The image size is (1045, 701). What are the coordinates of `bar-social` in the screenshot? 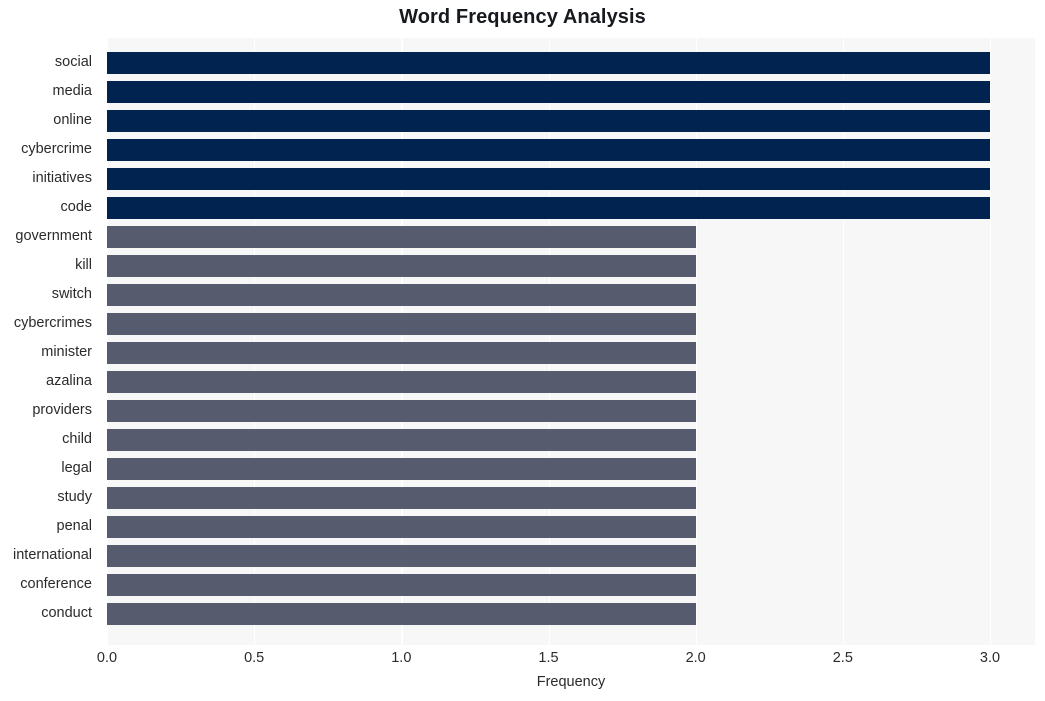 It's located at (548, 63).